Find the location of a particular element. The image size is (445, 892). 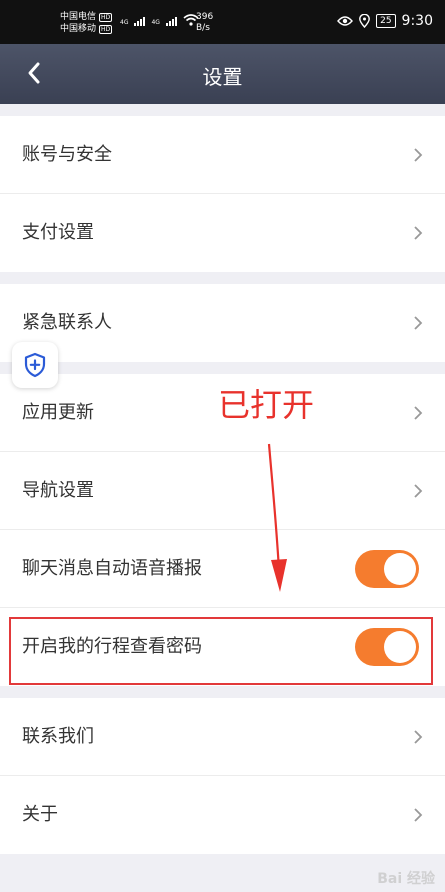

speed-value: 396 is located at coordinates (205, 17).